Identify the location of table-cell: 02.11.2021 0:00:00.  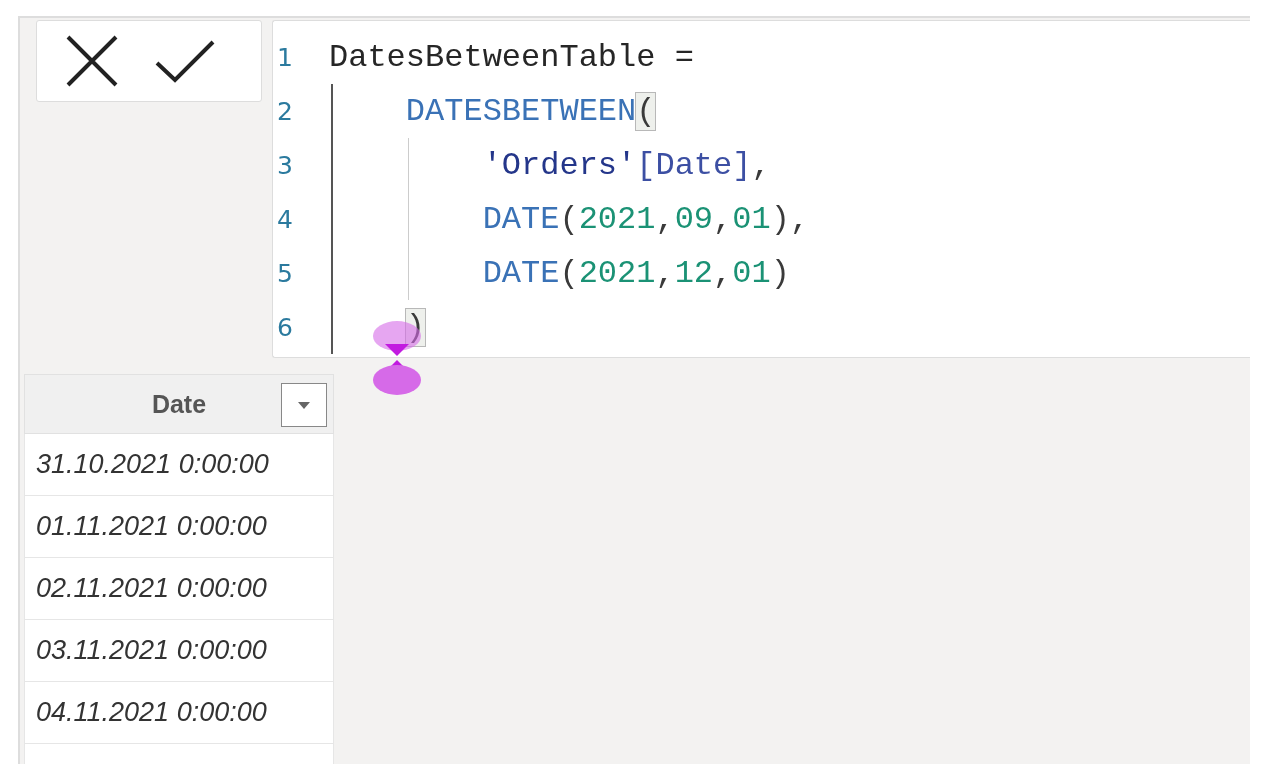
(179, 589).